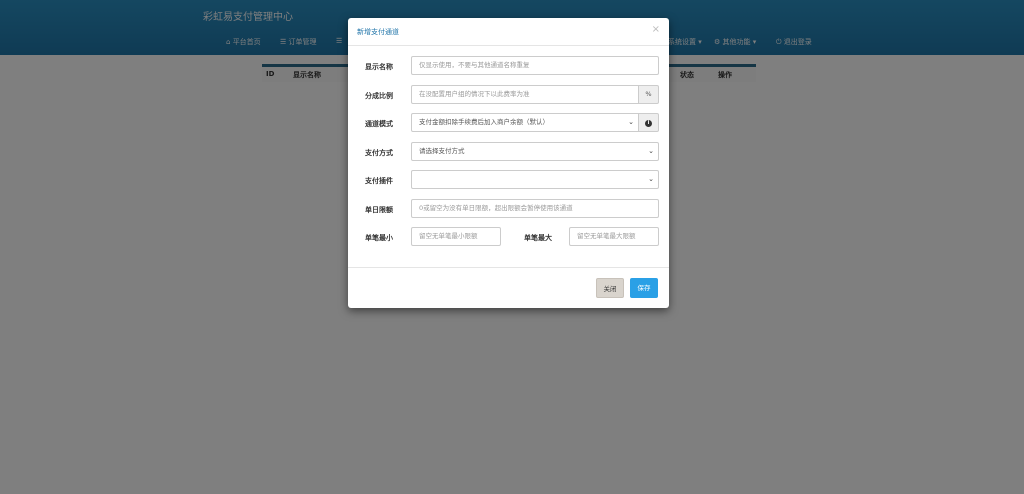 The width and height of the screenshot is (1024, 494). I want to click on plugin-select: ⌄, so click(535, 179).